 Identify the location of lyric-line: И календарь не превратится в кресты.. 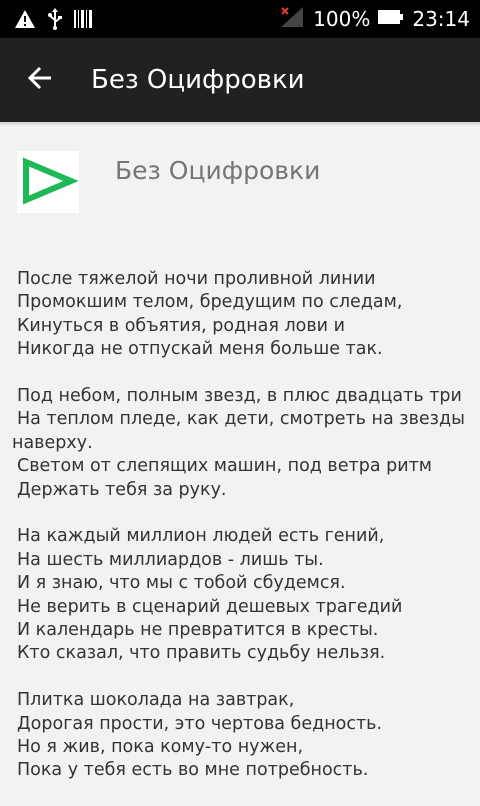
(198, 630).